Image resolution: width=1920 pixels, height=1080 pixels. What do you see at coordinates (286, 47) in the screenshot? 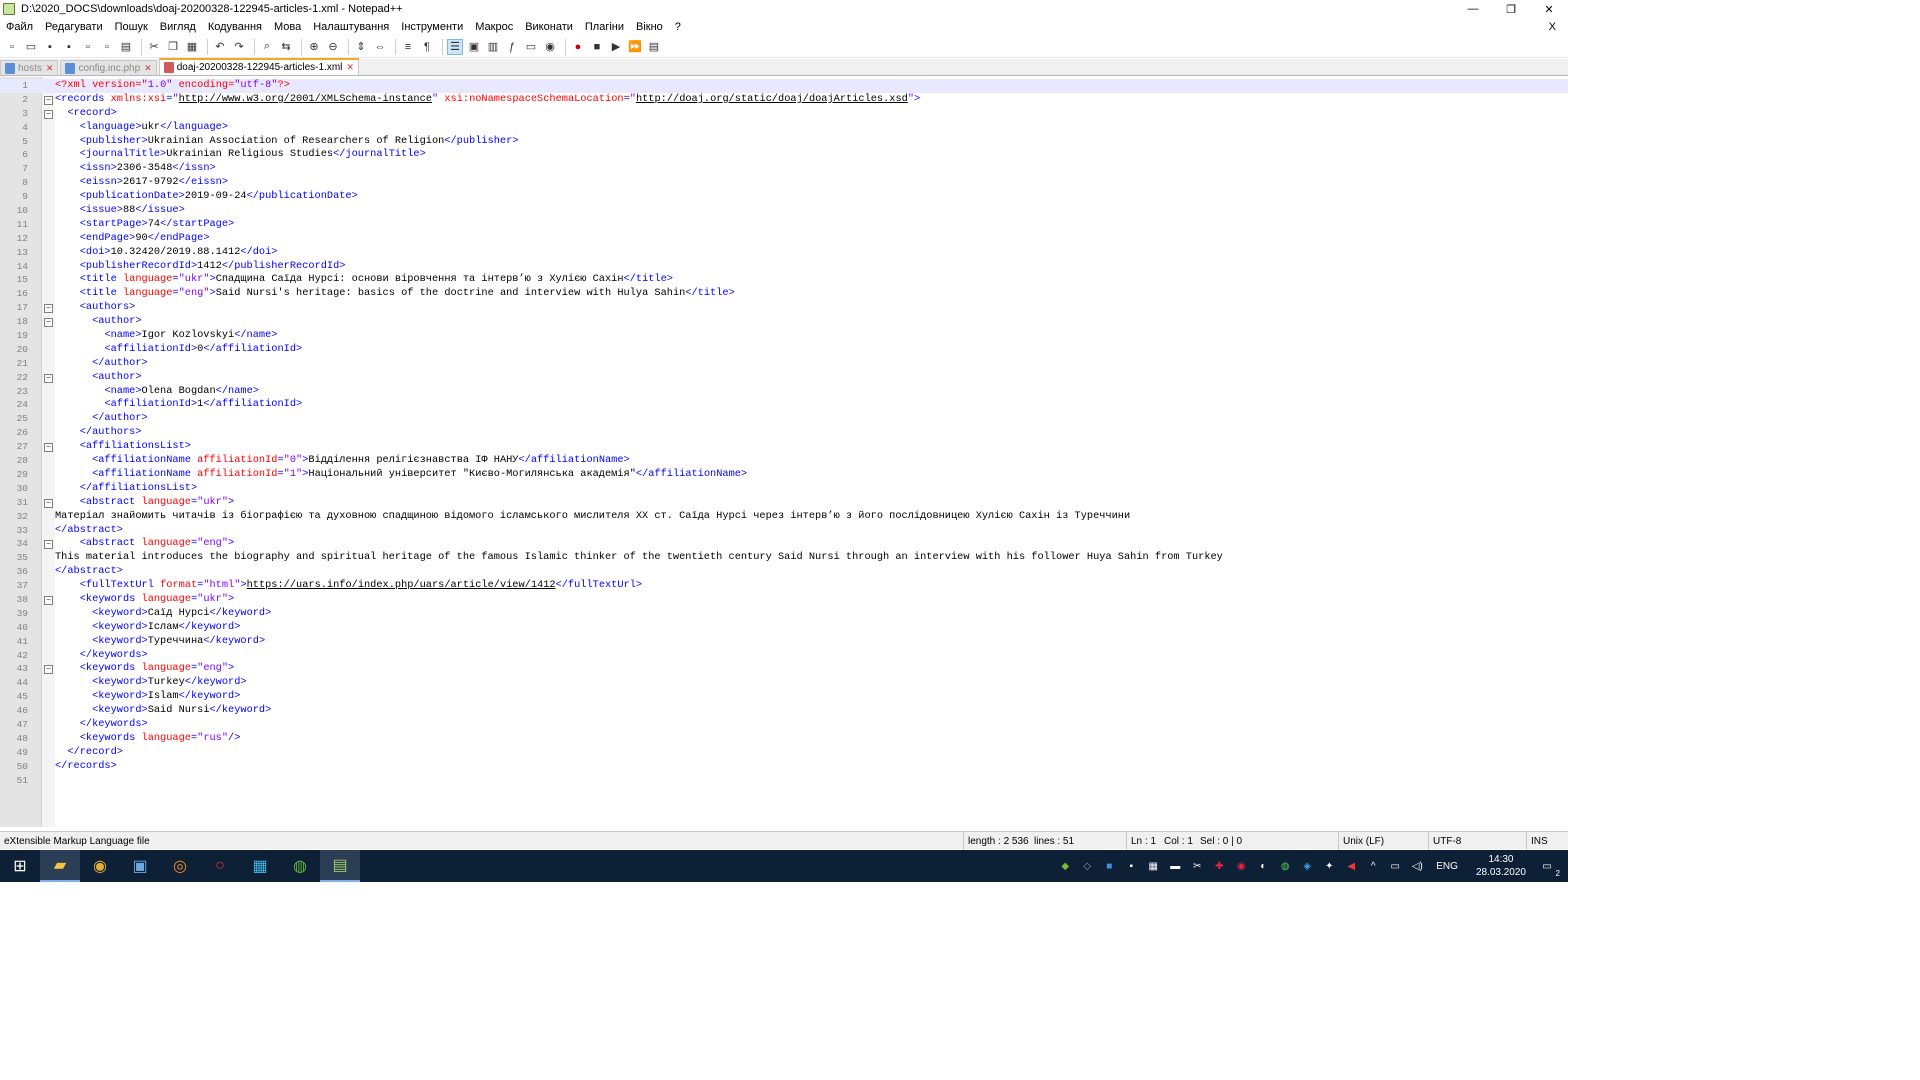
I see `replace-icon: ⇆` at bounding box center [286, 47].